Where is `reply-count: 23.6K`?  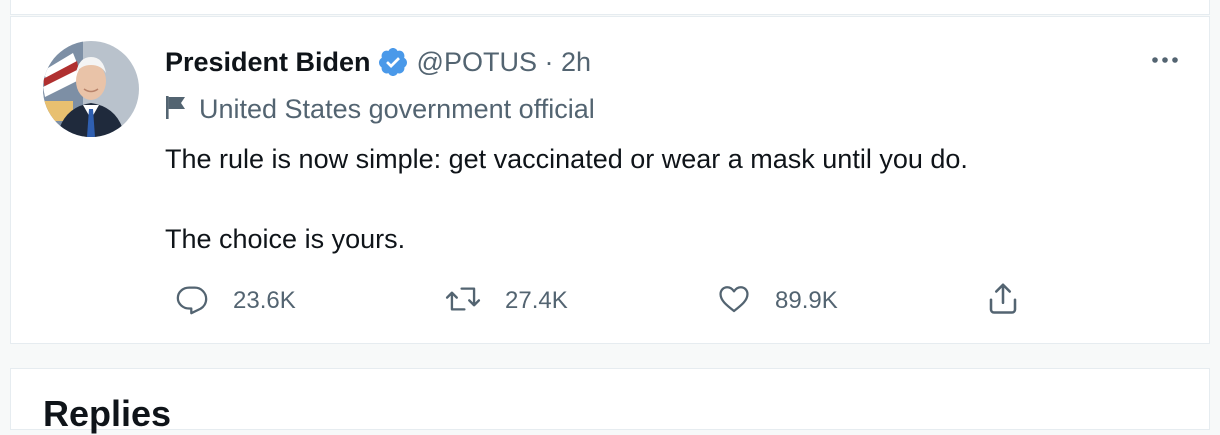 reply-count: 23.6K is located at coordinates (264, 300).